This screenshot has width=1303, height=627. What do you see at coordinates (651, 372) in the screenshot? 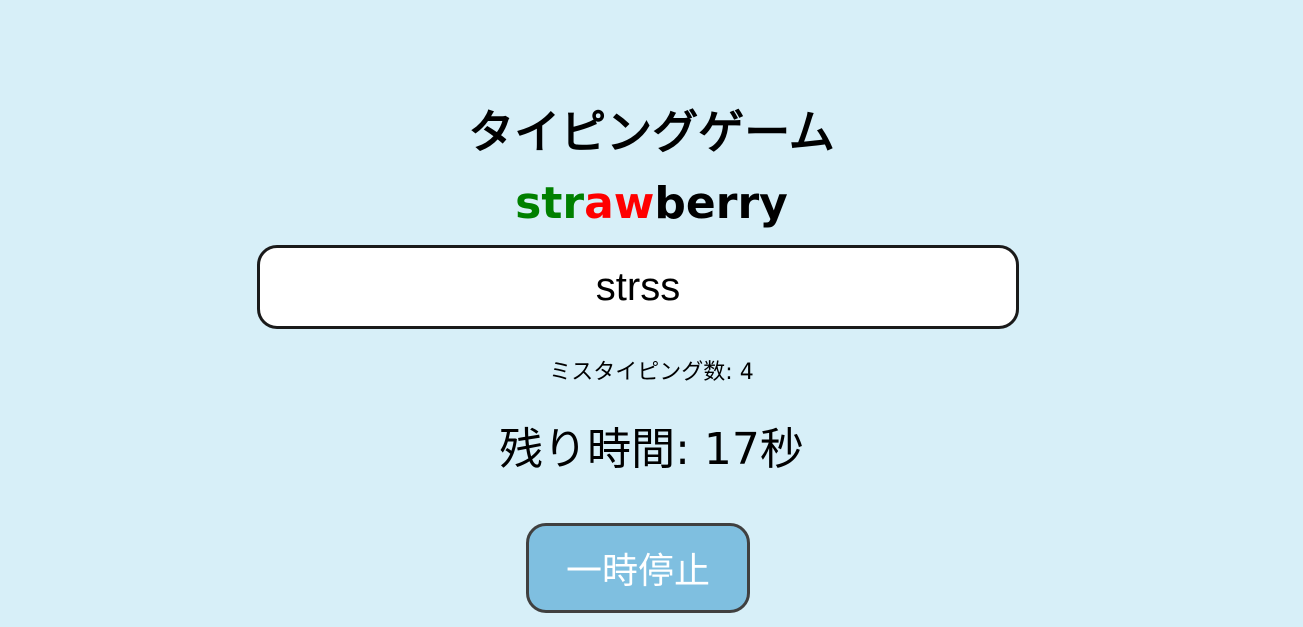
I see `miss-count: ミスタイピング数: 4` at bounding box center [651, 372].